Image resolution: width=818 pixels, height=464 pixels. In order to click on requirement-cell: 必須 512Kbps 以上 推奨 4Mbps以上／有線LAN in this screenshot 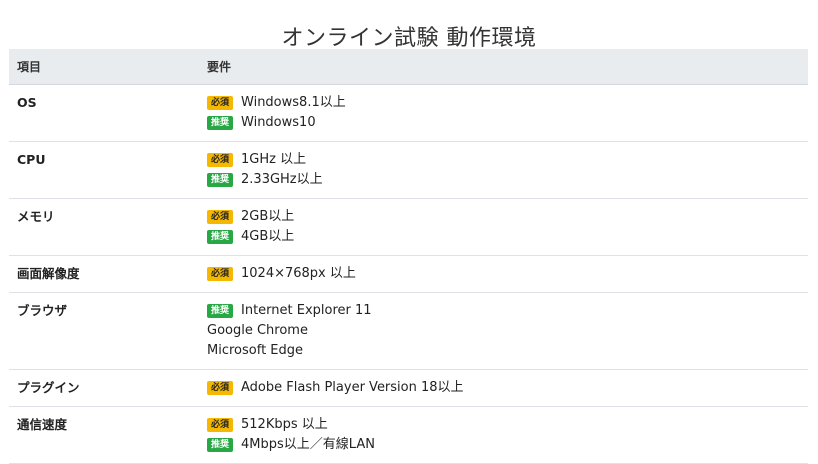, I will do `click(503, 435)`.